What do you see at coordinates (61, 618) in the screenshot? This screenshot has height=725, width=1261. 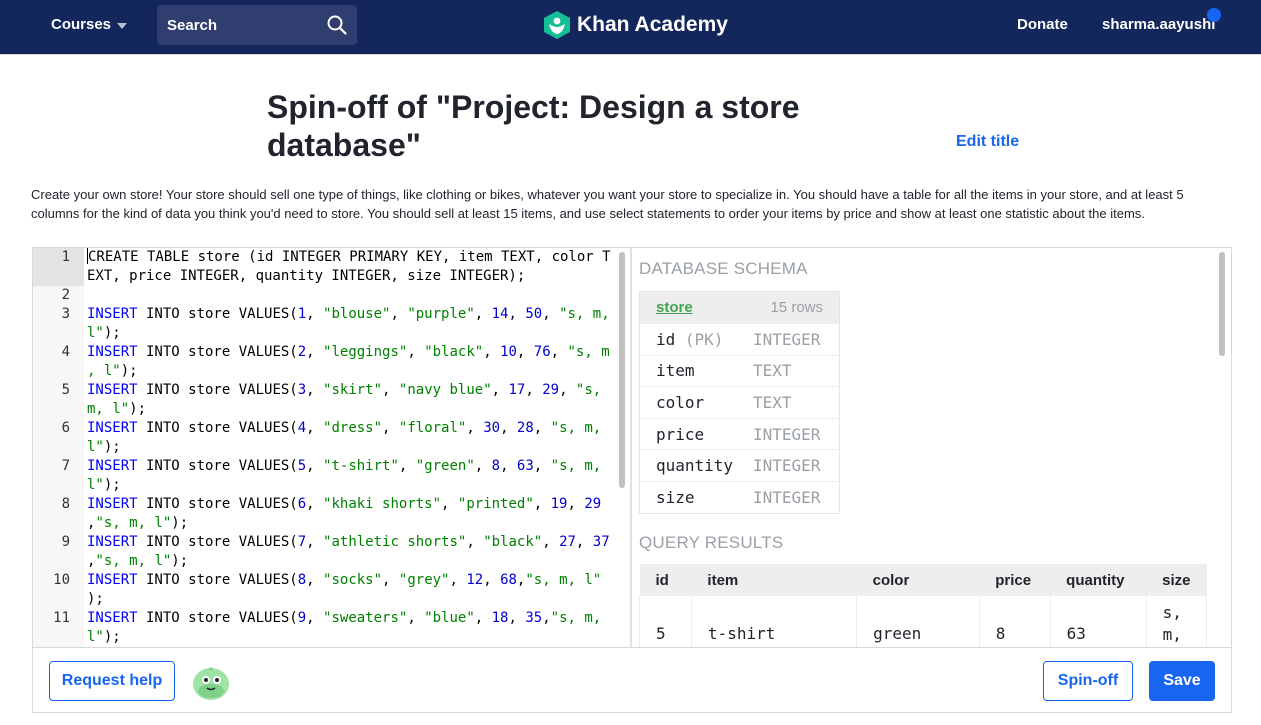 I see `line-number: 11` at bounding box center [61, 618].